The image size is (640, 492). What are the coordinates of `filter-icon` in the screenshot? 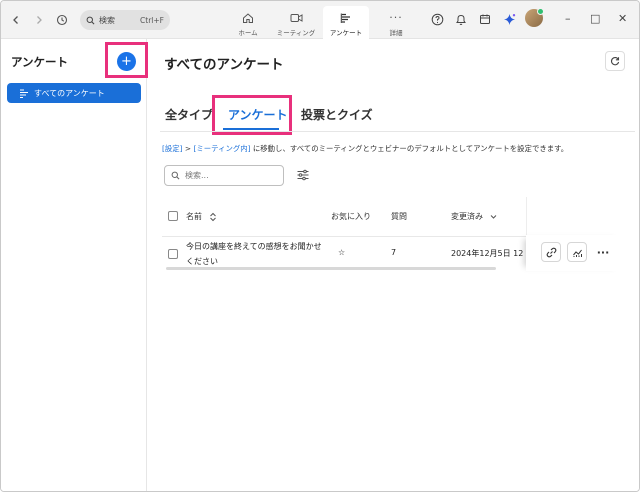 It's located at (303, 175).